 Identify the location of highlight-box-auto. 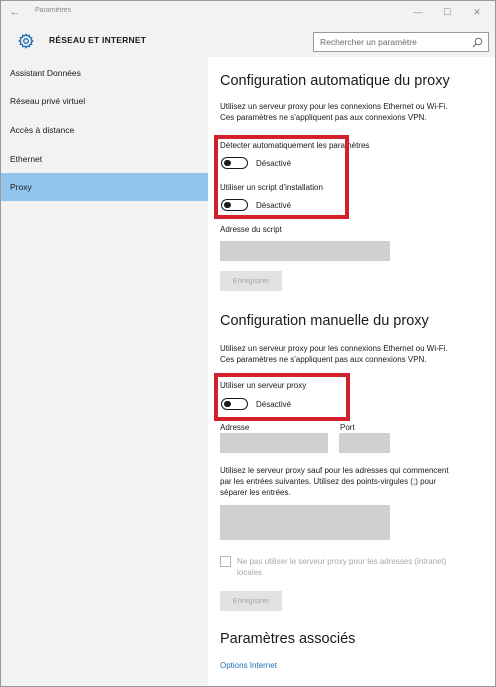
(281, 177).